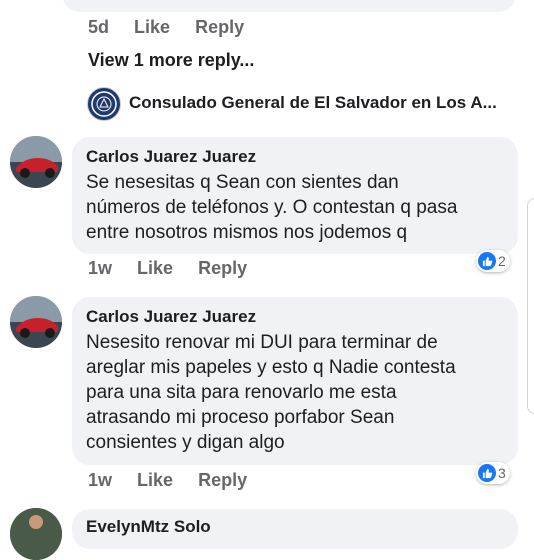 The image size is (534, 560). I want to click on reaction-count: 2, so click(493, 261).